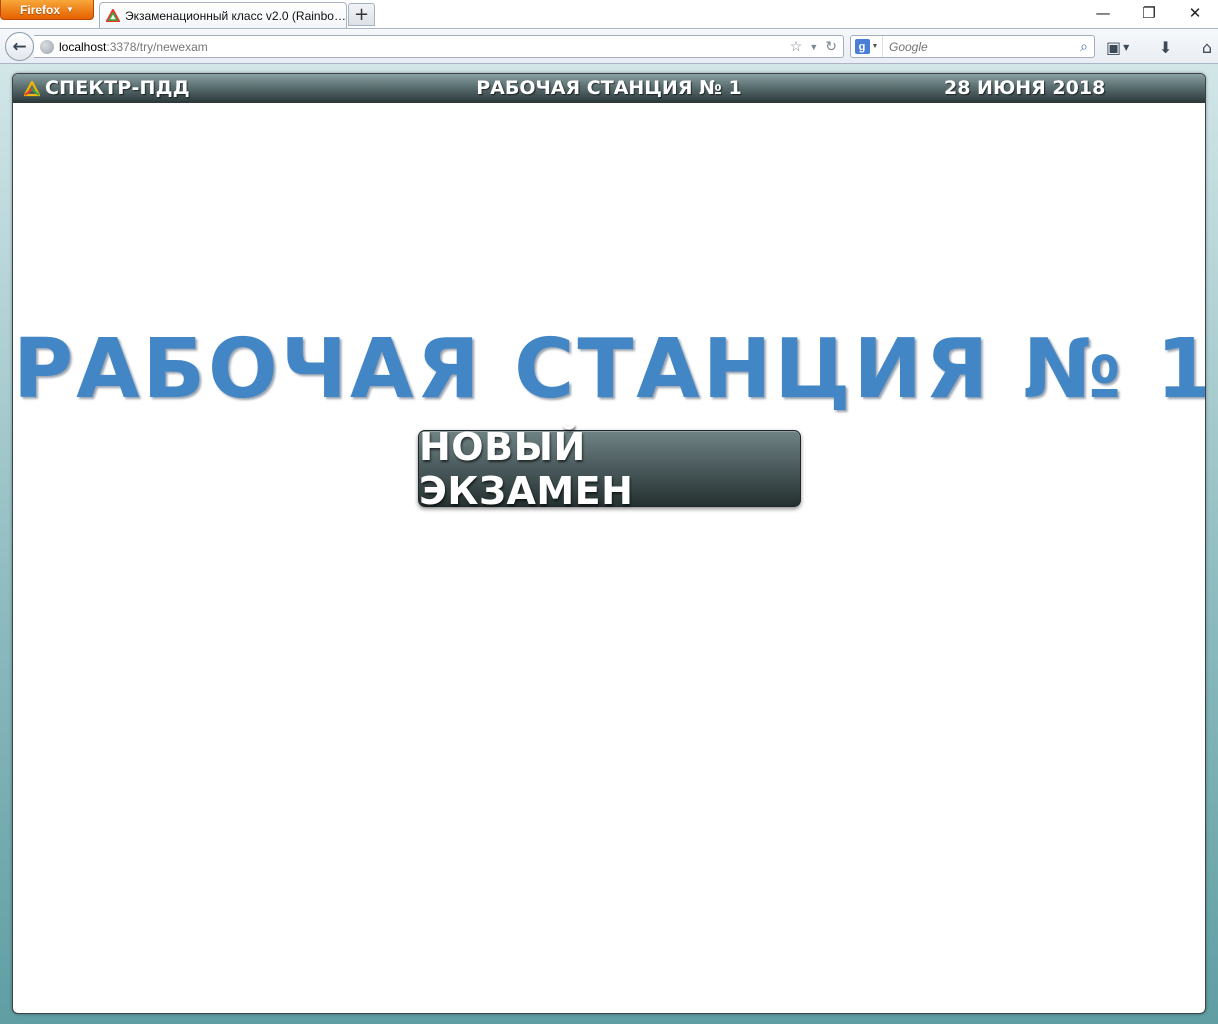 This screenshot has height=1024, width=1218. I want to click on minimize-icon: —, so click(1103, 13).